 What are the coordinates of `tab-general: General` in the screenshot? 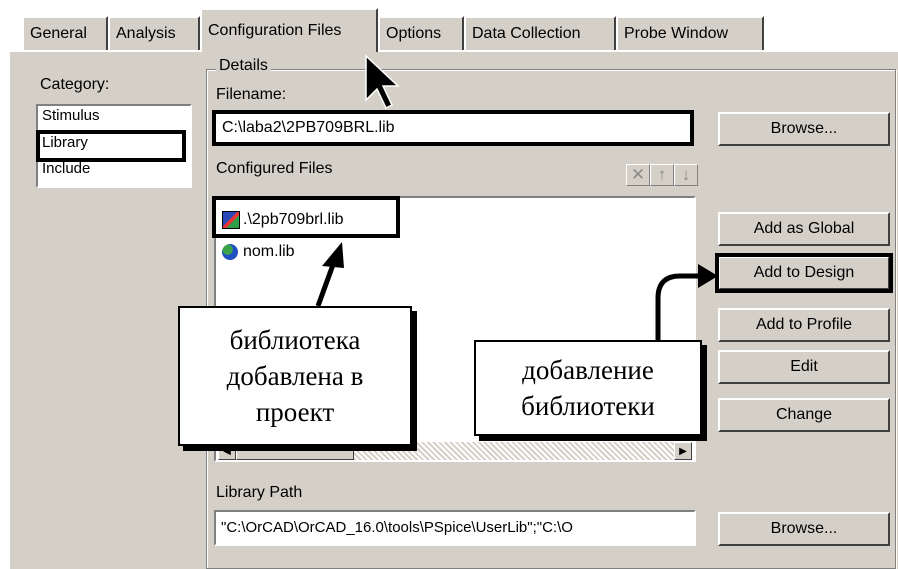 It's located at (65, 33).